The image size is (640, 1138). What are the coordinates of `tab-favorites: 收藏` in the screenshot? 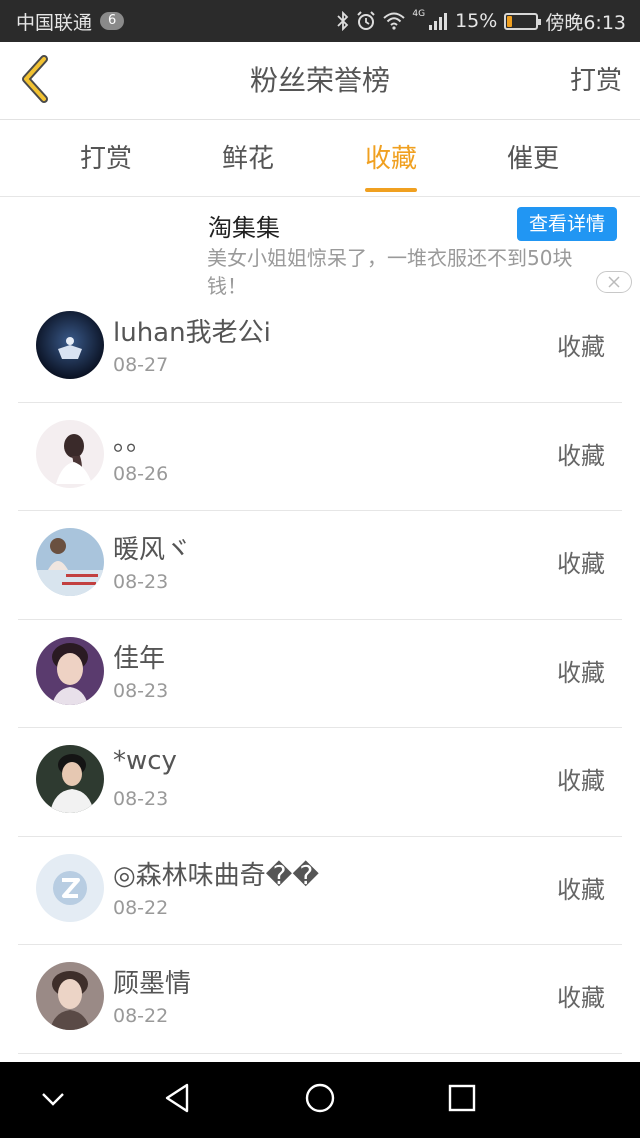 It's located at (391, 159).